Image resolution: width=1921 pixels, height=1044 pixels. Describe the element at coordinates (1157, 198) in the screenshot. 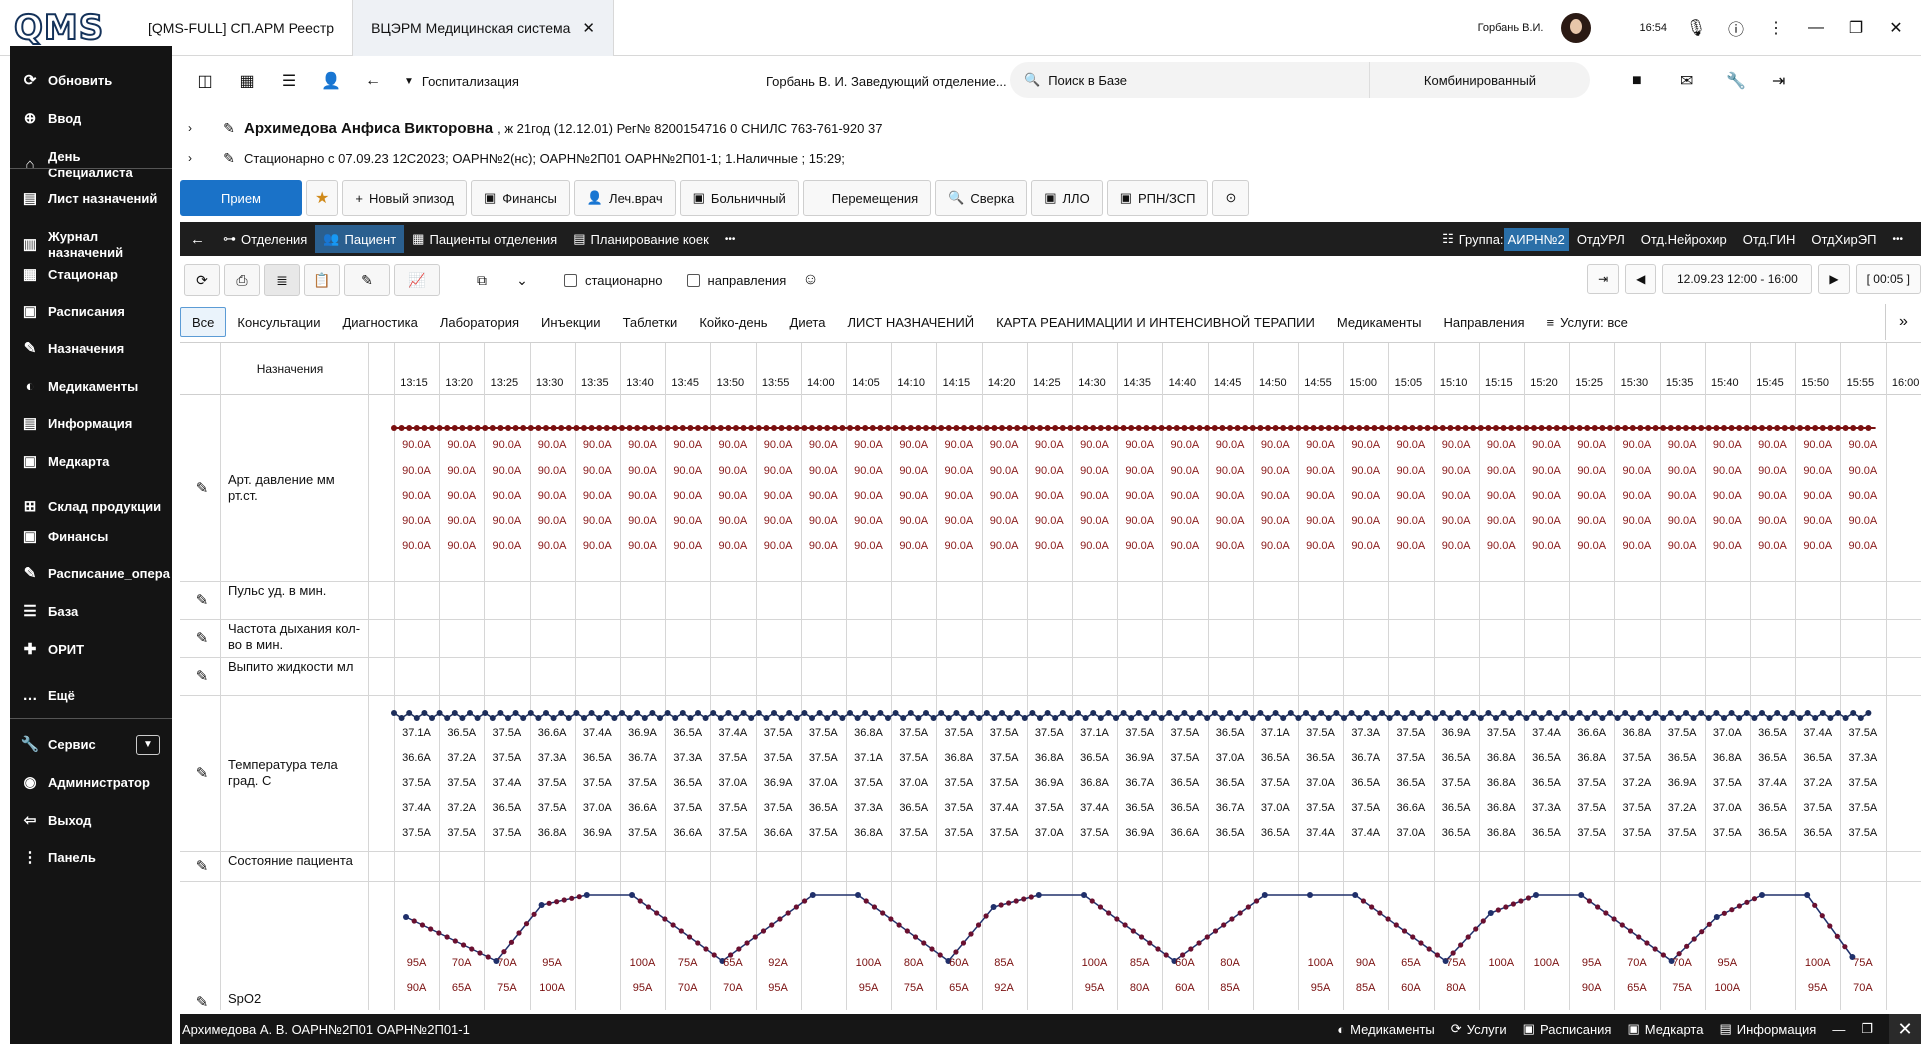

I see `rpn-button: ▣ РПН/ЗСП` at that location.